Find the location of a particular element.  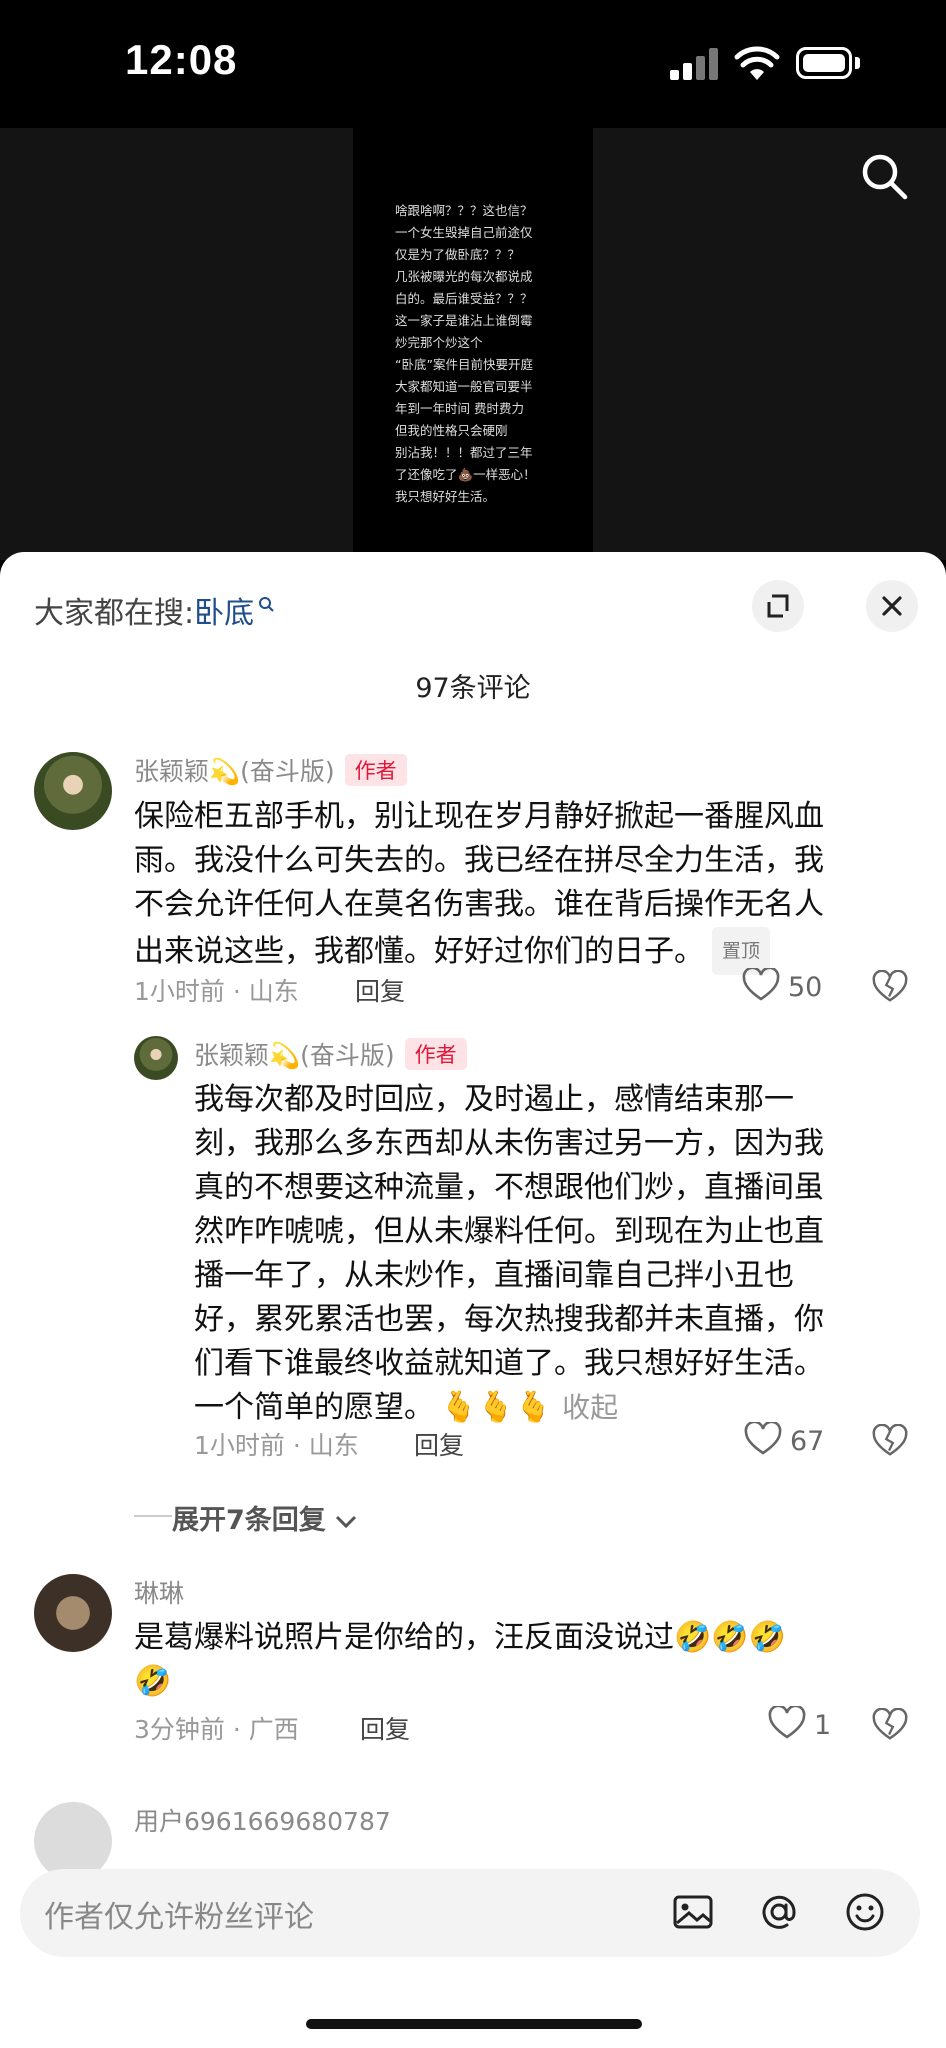

search-prefix: 大家都在搜: is located at coordinates (114, 613).